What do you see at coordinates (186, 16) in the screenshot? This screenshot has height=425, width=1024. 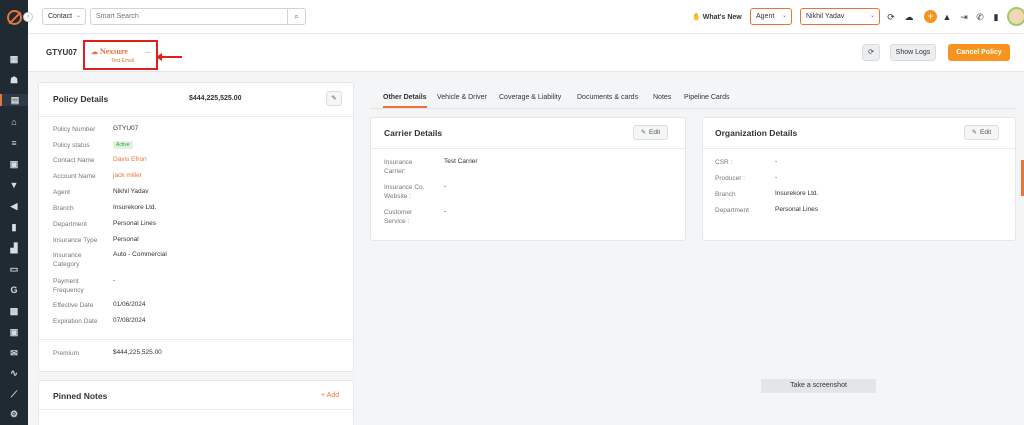 I see `smart-search-input` at bounding box center [186, 16].